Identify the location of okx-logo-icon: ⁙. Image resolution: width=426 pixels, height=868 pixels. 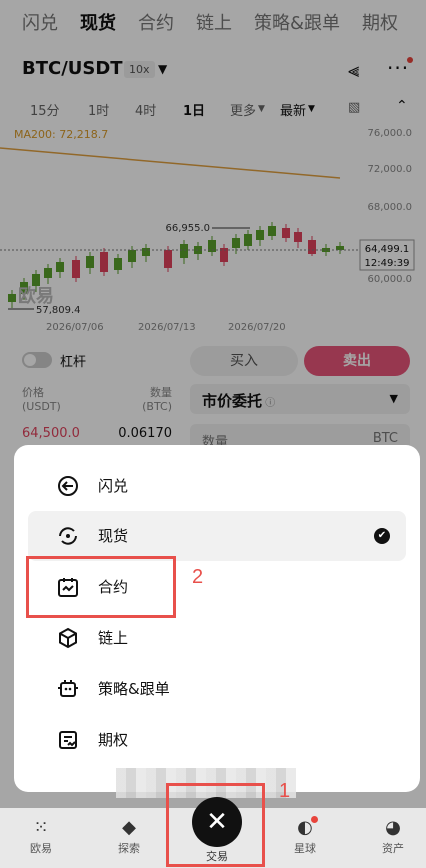
(41, 827).